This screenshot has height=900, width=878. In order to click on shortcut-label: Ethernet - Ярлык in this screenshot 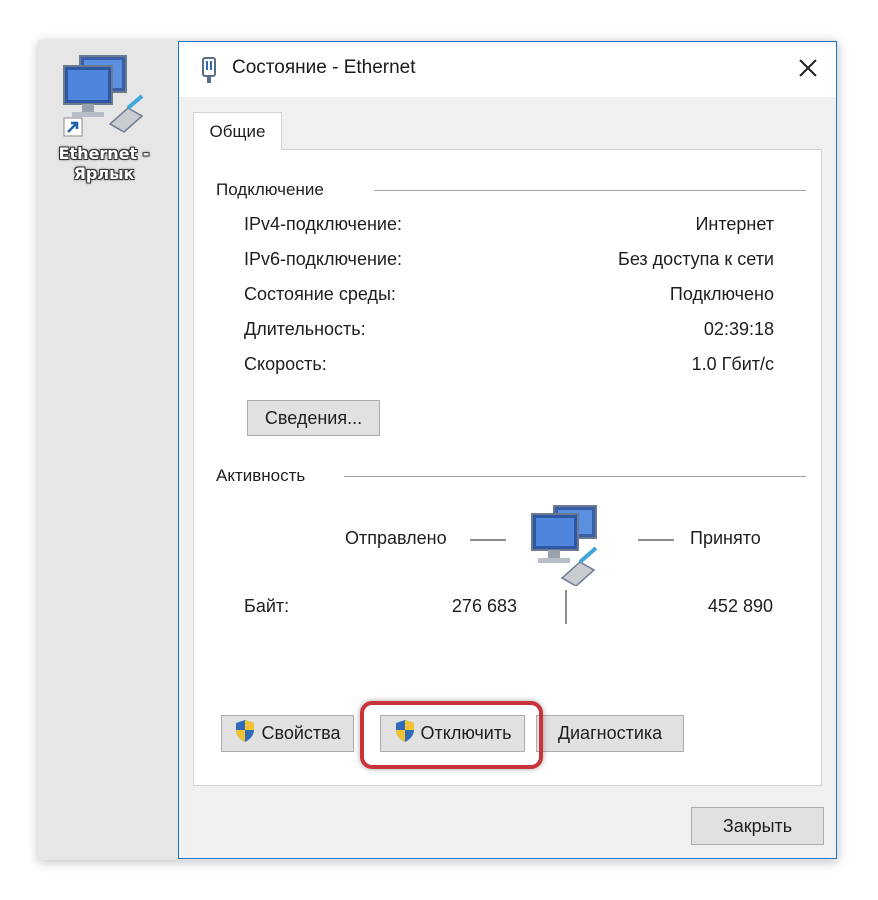, I will do `click(104, 163)`.